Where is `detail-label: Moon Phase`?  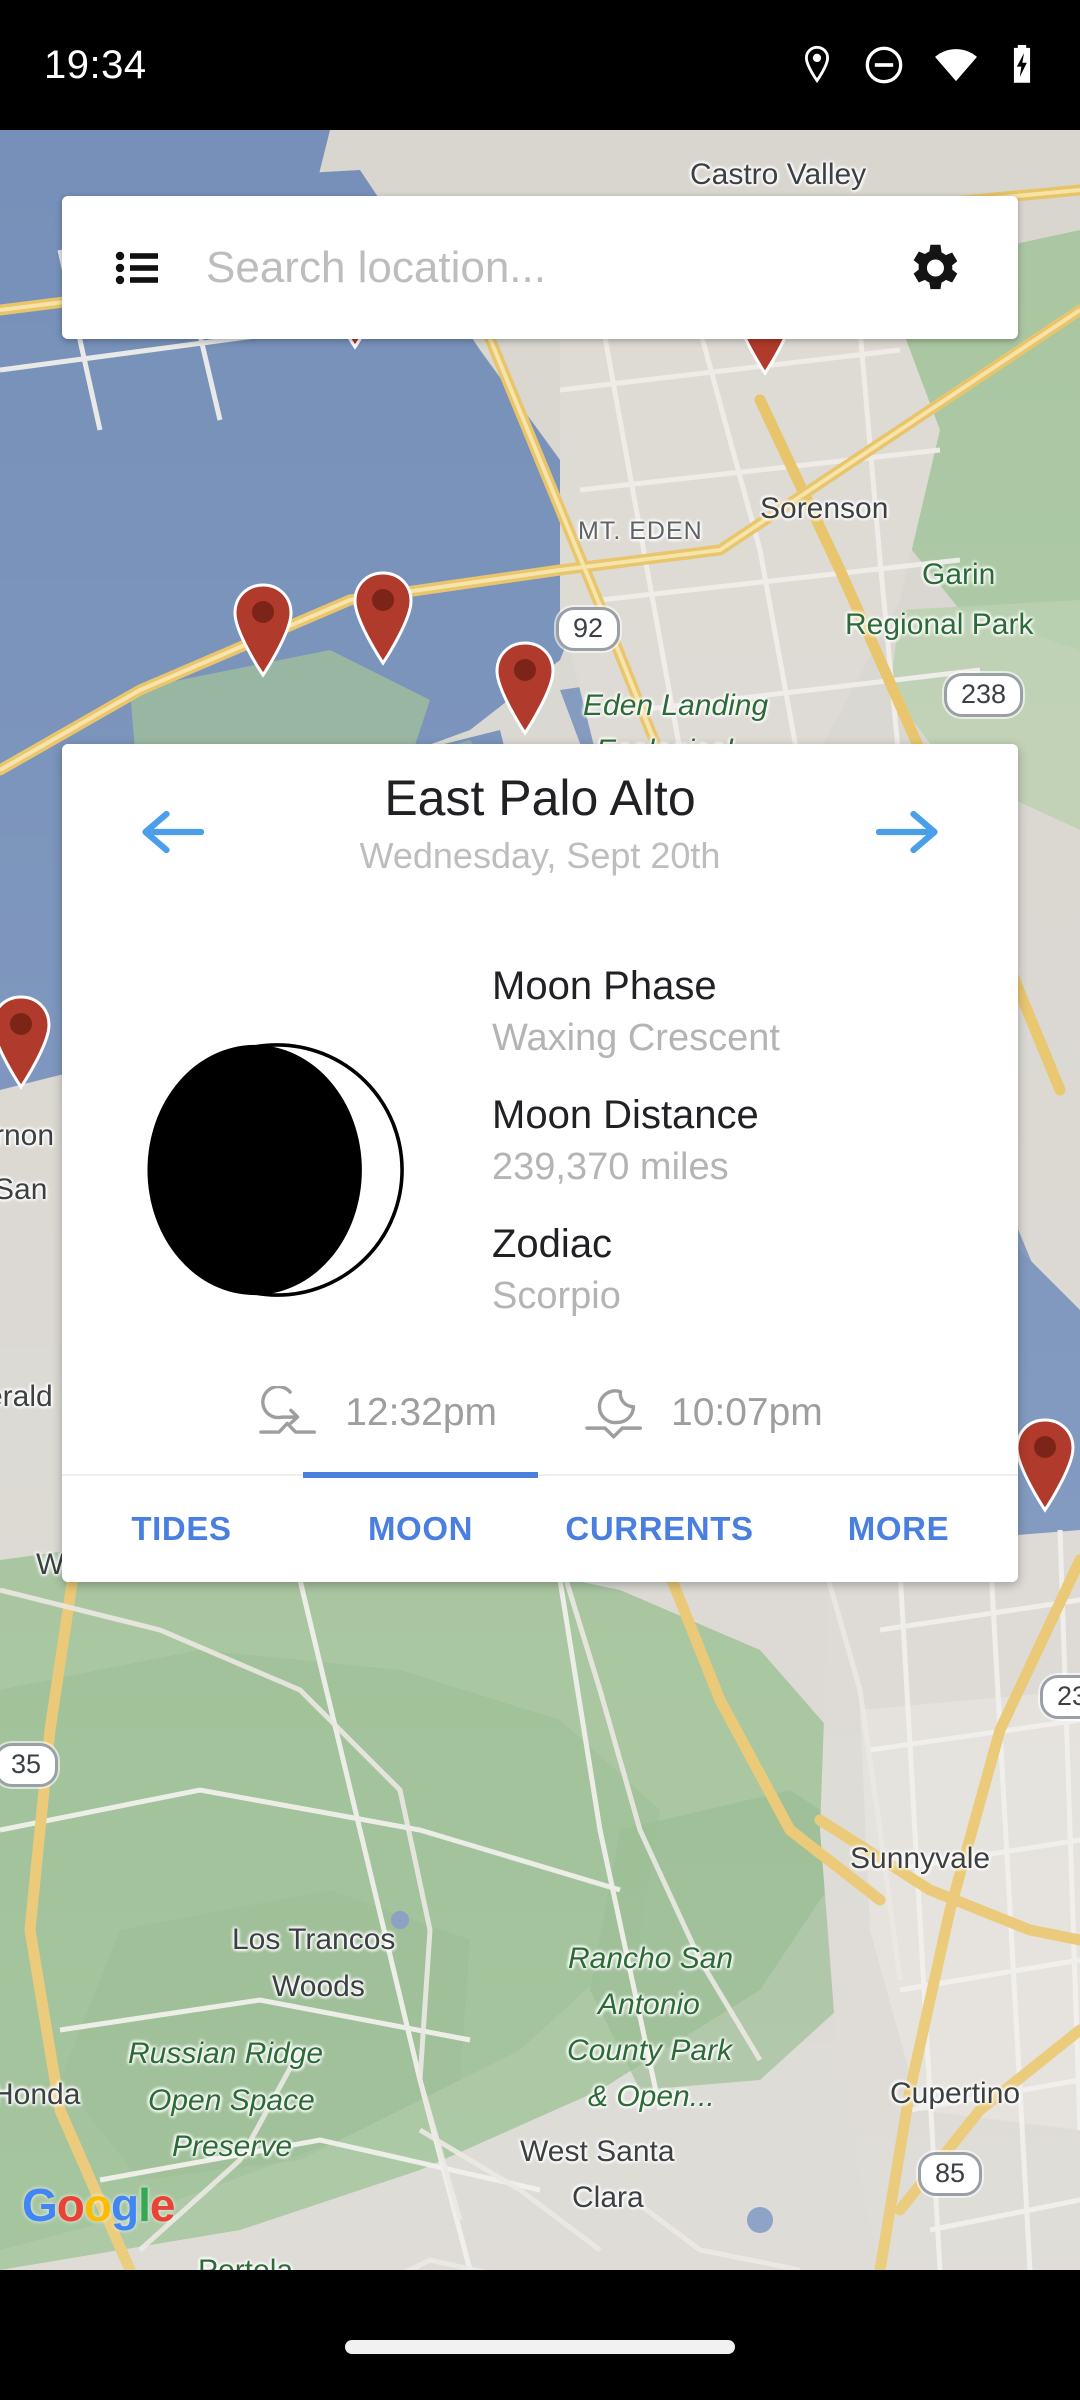
detail-label: Moon Phase is located at coordinates (604, 986).